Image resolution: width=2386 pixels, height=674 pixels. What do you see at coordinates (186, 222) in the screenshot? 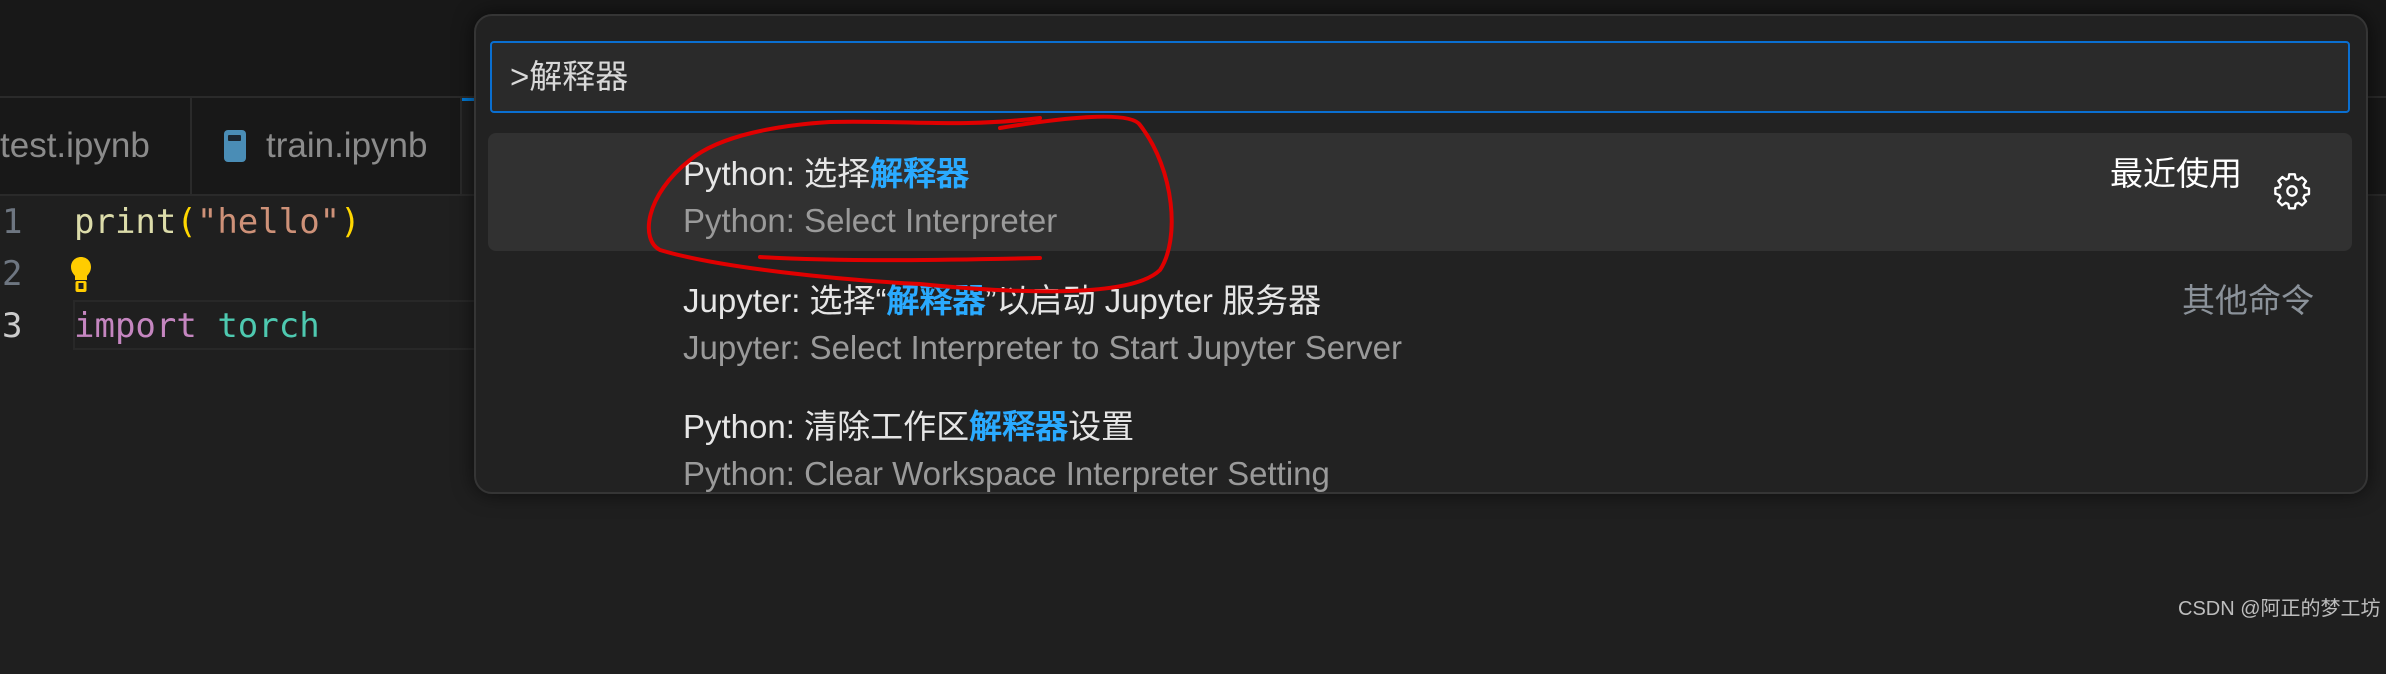
I see `code-token: (` at bounding box center [186, 222].